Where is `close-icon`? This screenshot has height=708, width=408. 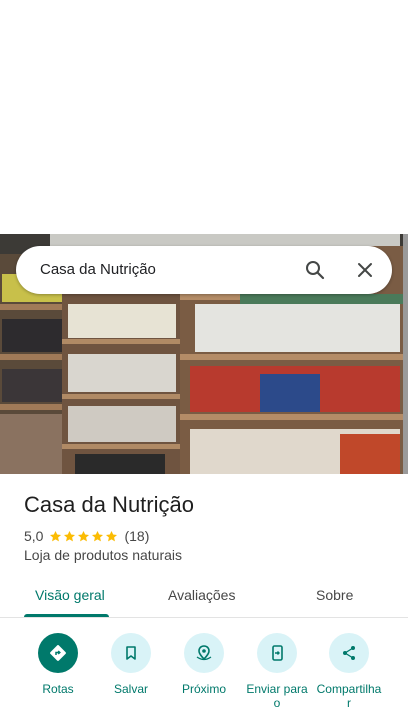 close-icon is located at coordinates (365, 270).